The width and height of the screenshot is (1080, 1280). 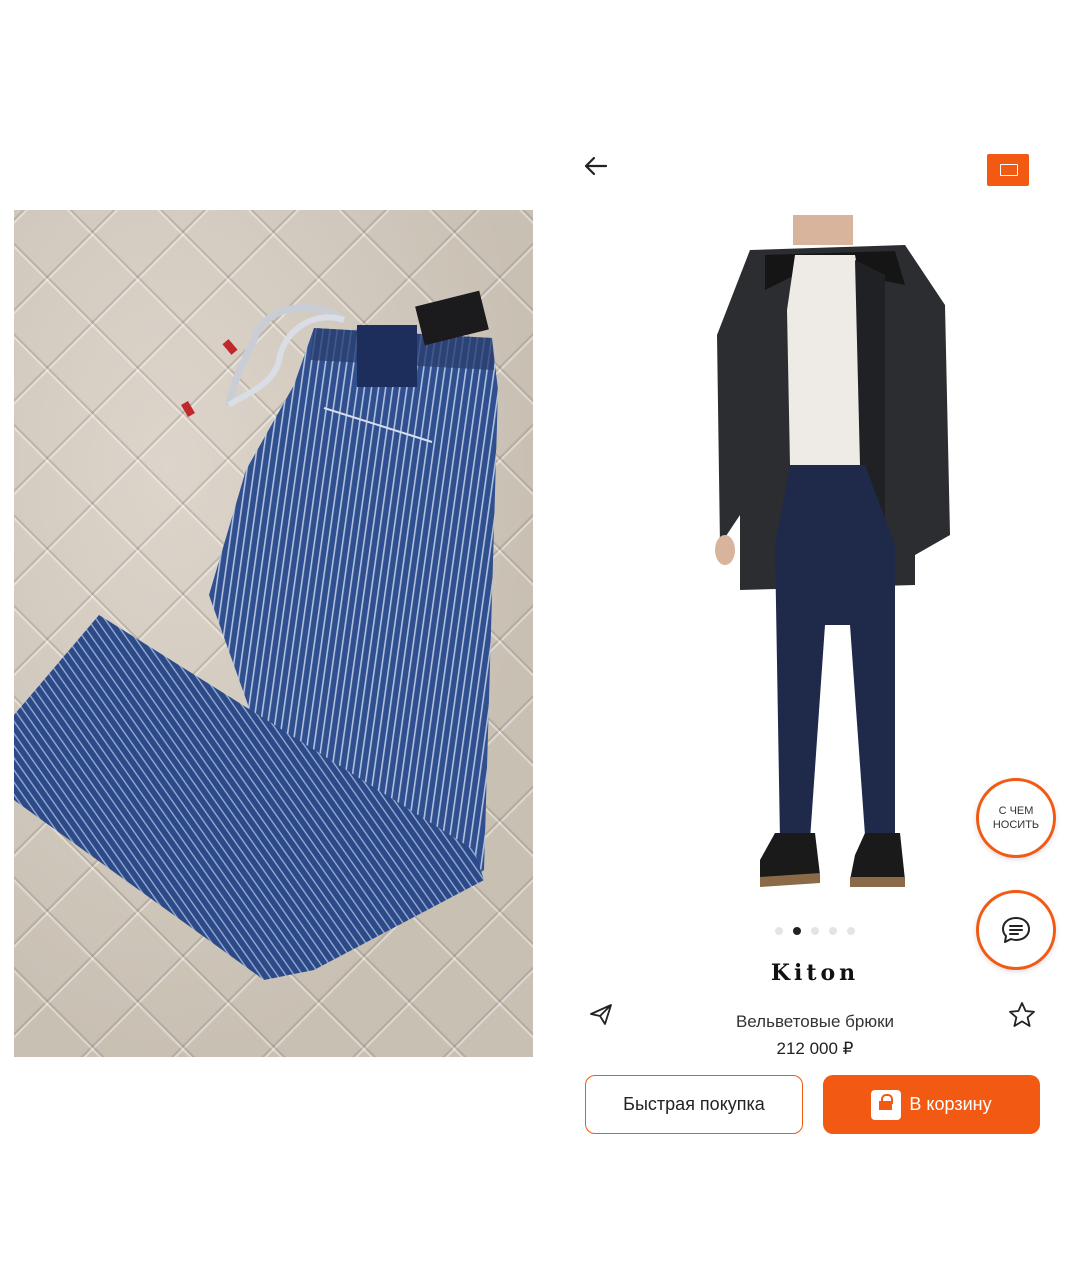 I want to click on wear-with-label: С ЧЕМ НОСИТЬ, so click(x=1016, y=818).